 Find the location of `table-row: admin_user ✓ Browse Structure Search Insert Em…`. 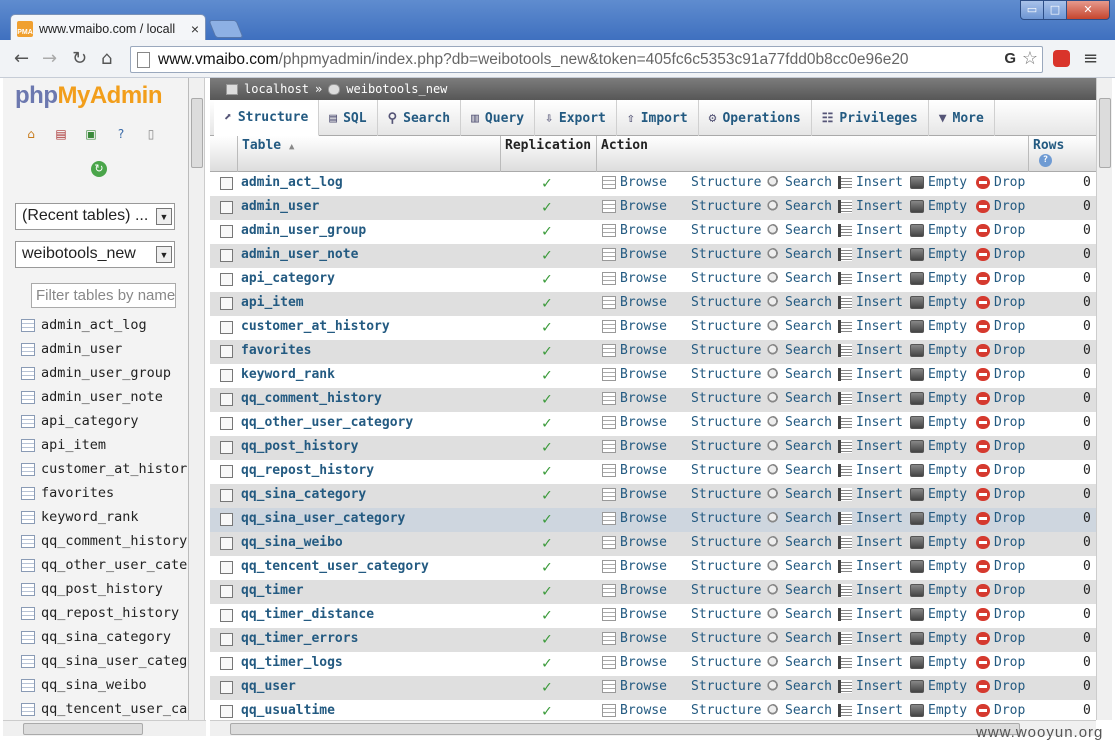

table-row: admin_user ✓ Browse Structure Search Insert Em… is located at coordinates (653, 208).